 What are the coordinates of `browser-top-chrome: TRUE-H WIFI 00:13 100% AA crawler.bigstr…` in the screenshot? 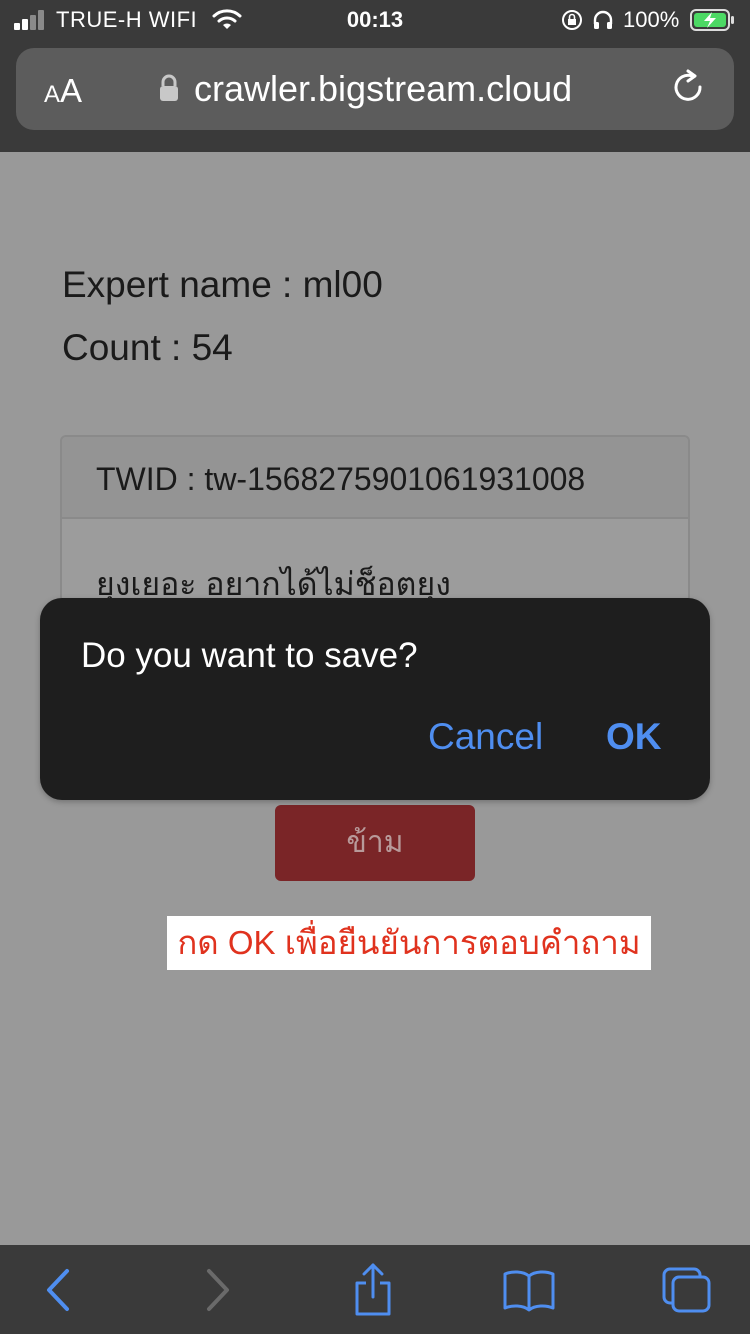 It's located at (375, 76).